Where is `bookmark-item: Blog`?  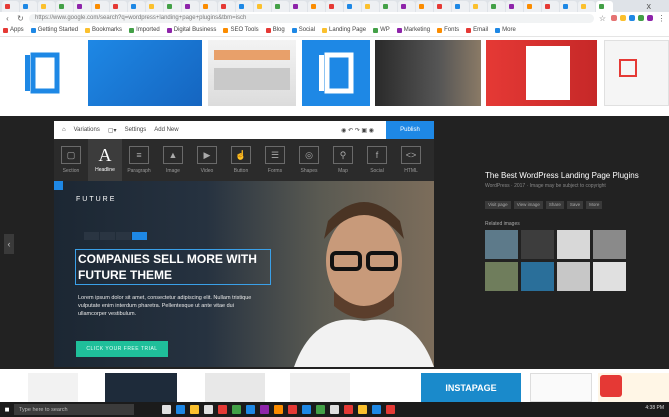
bookmark-item: Blog is located at coordinates (275, 30).